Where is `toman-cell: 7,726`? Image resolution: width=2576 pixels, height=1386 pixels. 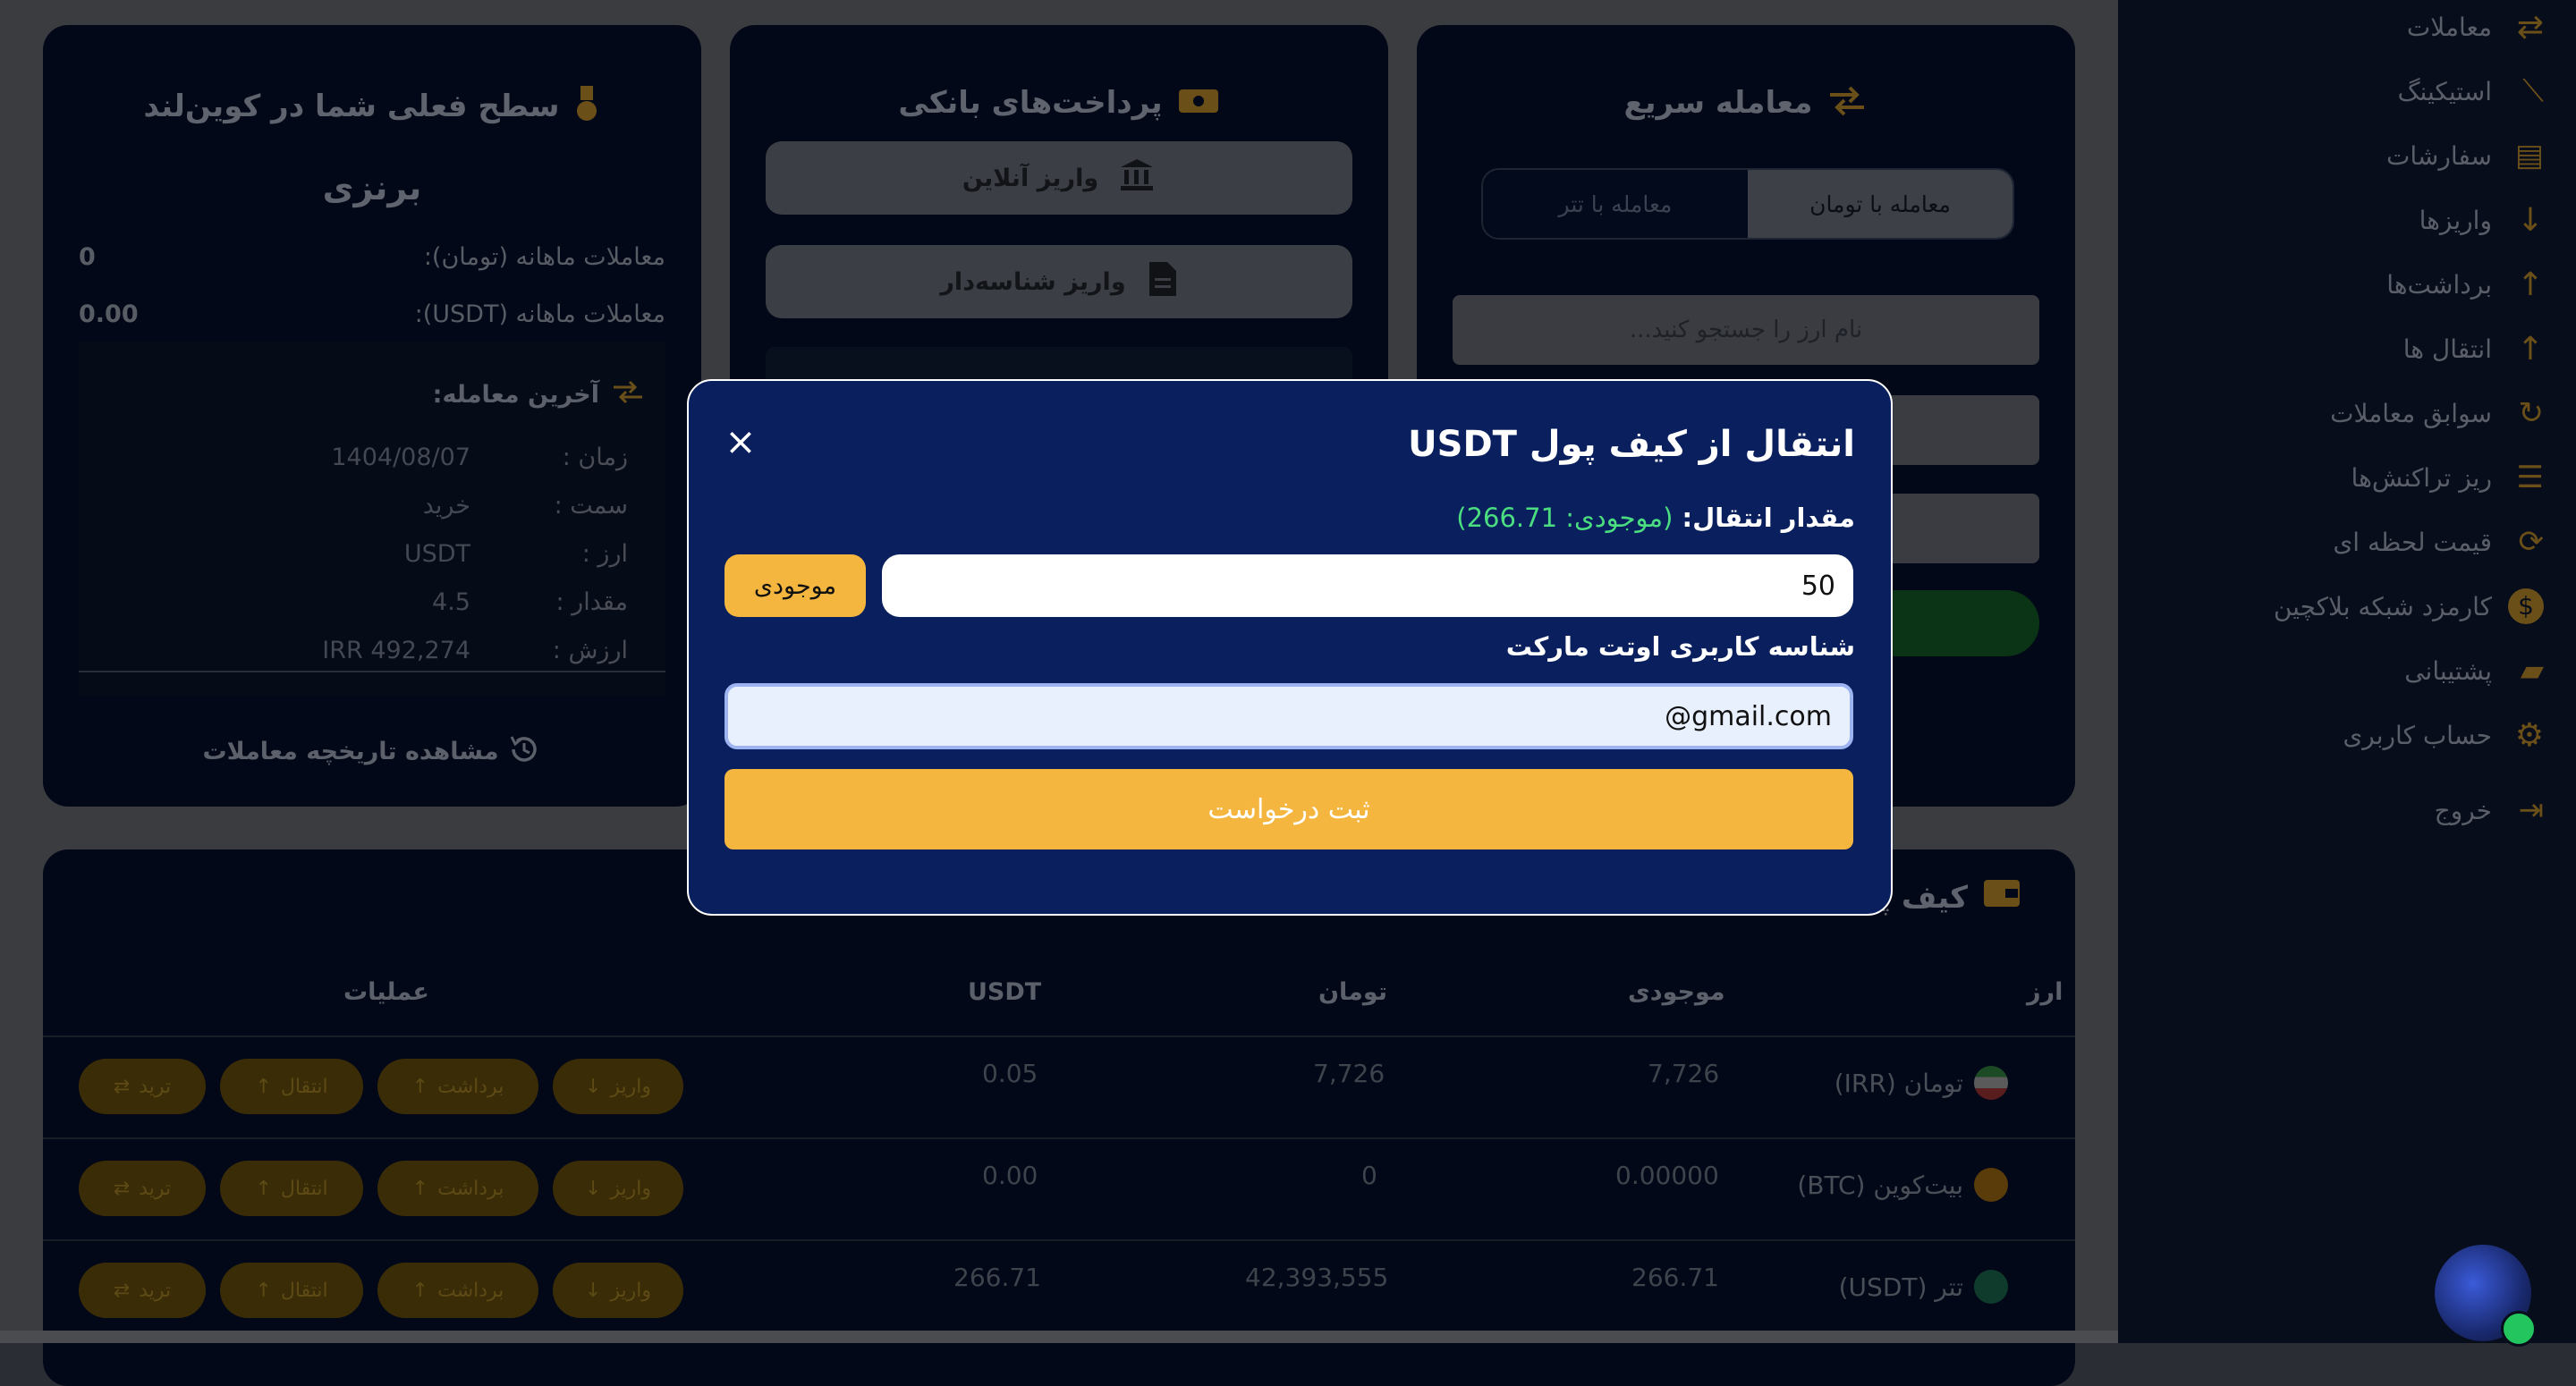 toman-cell: 7,726 is located at coordinates (1349, 1073).